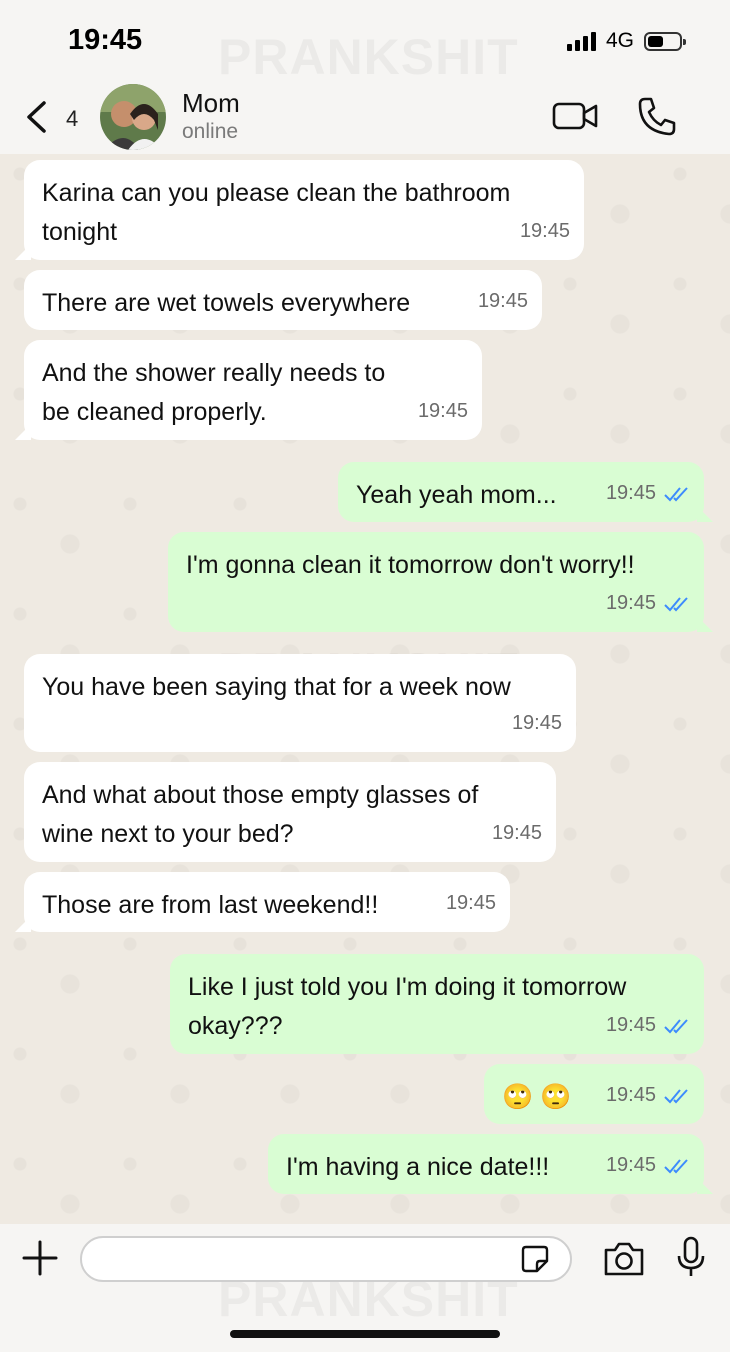 The width and height of the screenshot is (730, 1352). Describe the element at coordinates (368, 57) in the screenshot. I see `watermark: PRANKSHIT` at that location.